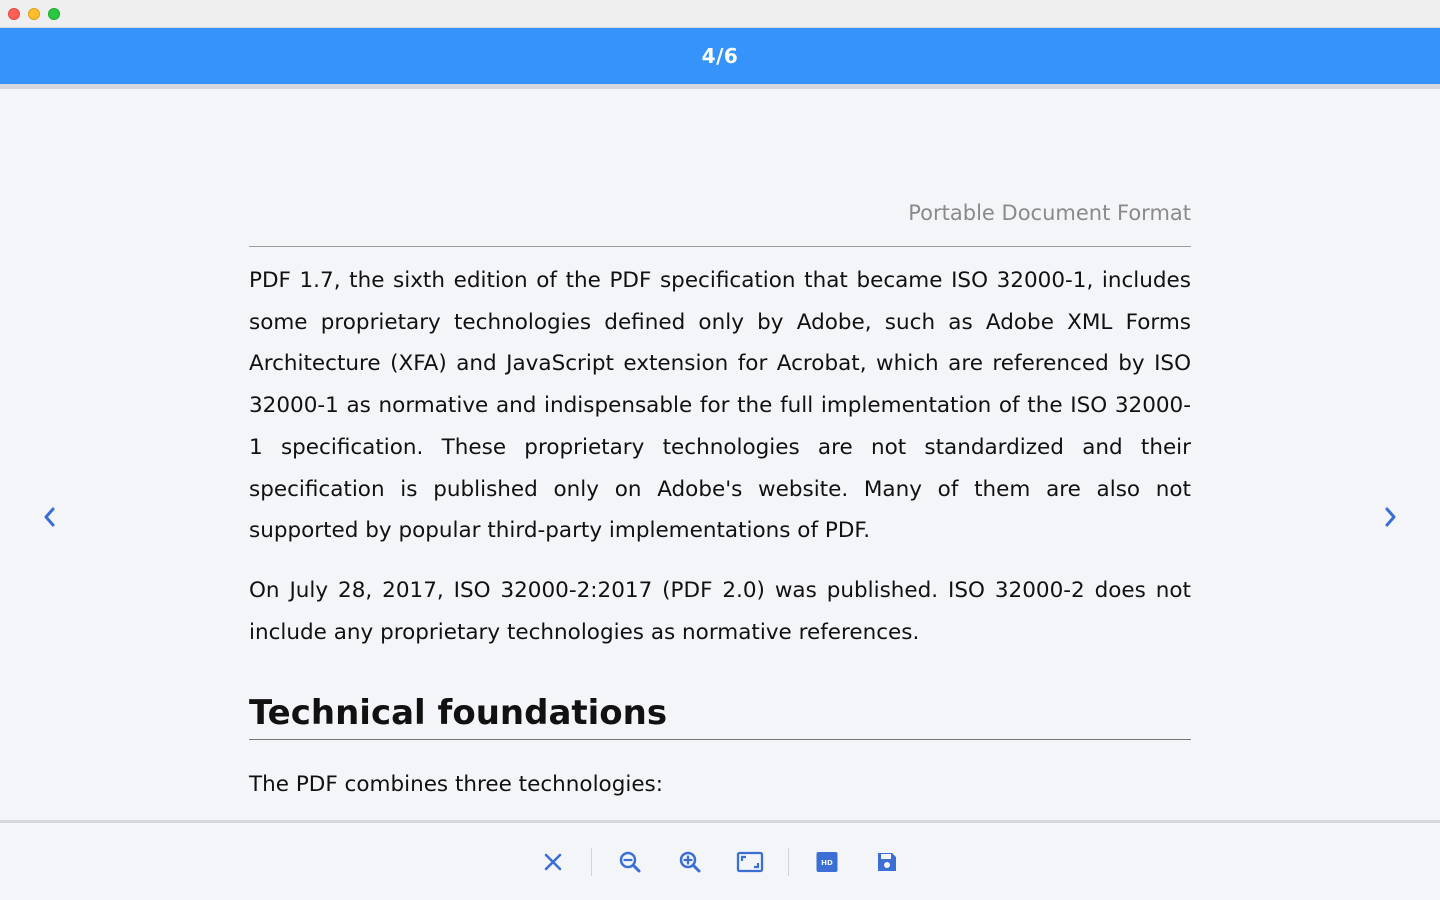 The image size is (1440, 900). Describe the element at coordinates (720, 861) in the screenshot. I see `bottom-toolbar: HD` at that location.